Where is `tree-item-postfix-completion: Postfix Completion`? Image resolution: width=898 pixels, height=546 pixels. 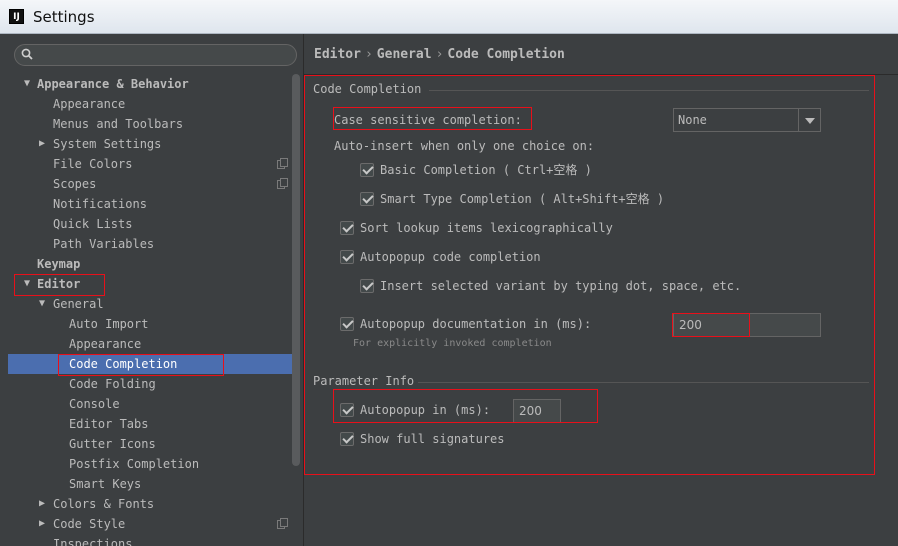 tree-item-postfix-completion: Postfix Completion is located at coordinates (150, 464).